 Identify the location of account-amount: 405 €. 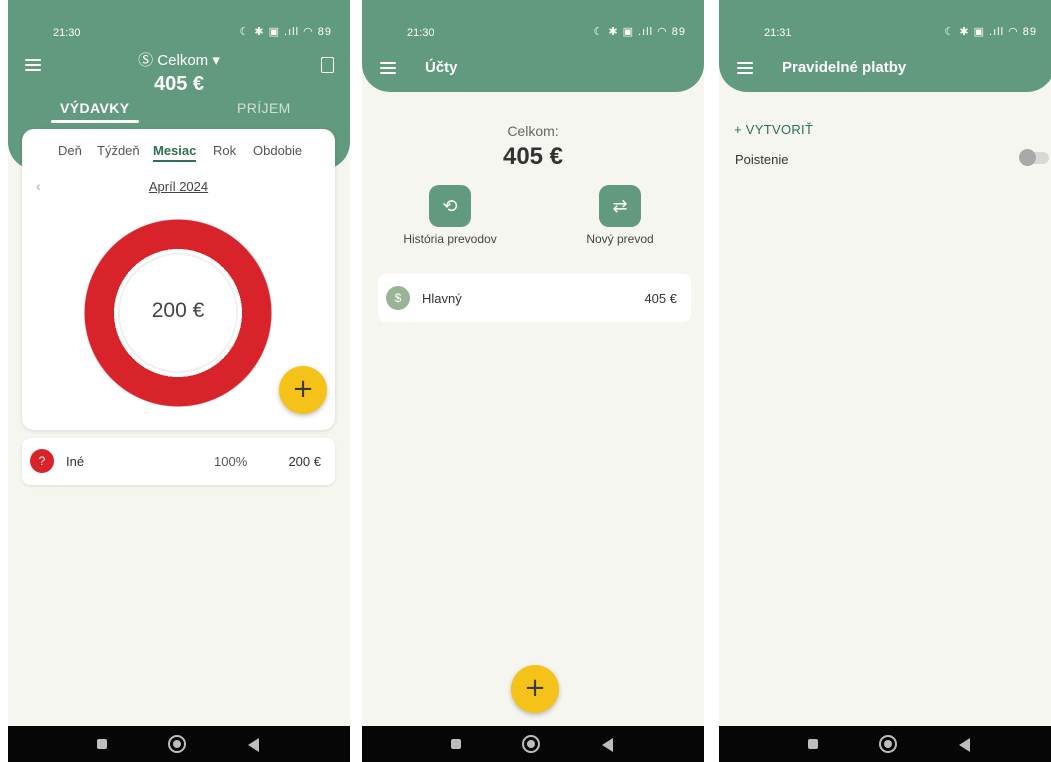
(660, 298).